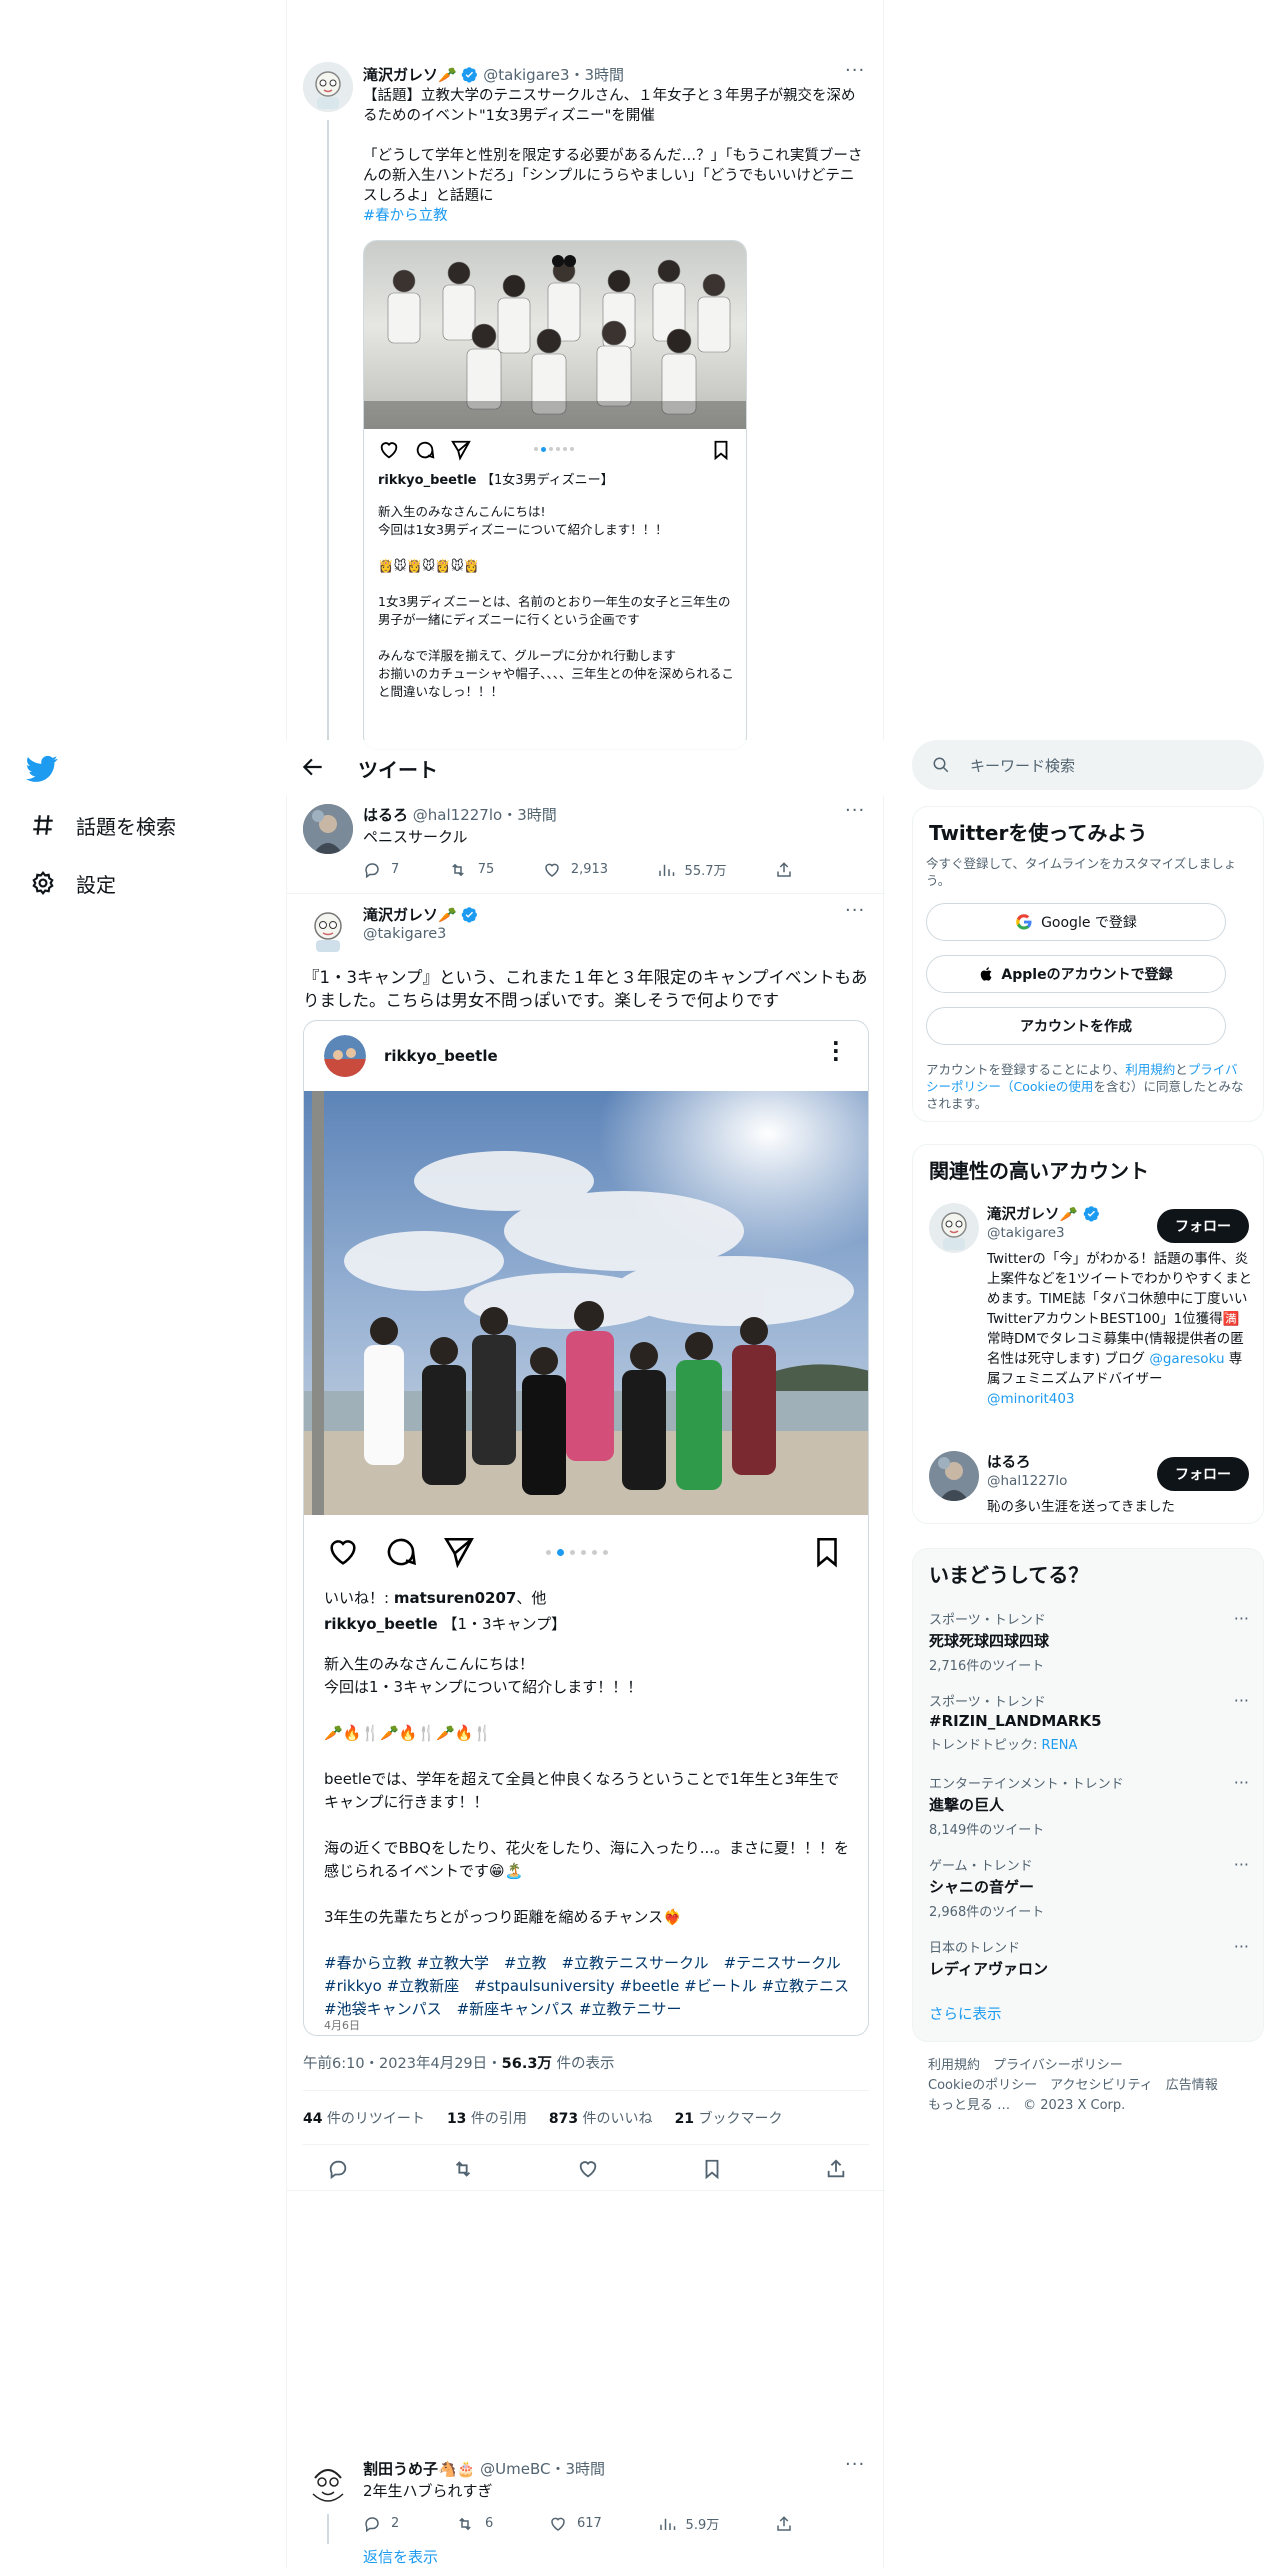  Describe the element at coordinates (1009, 1461) in the screenshot. I see `account-name: はるろ` at that location.